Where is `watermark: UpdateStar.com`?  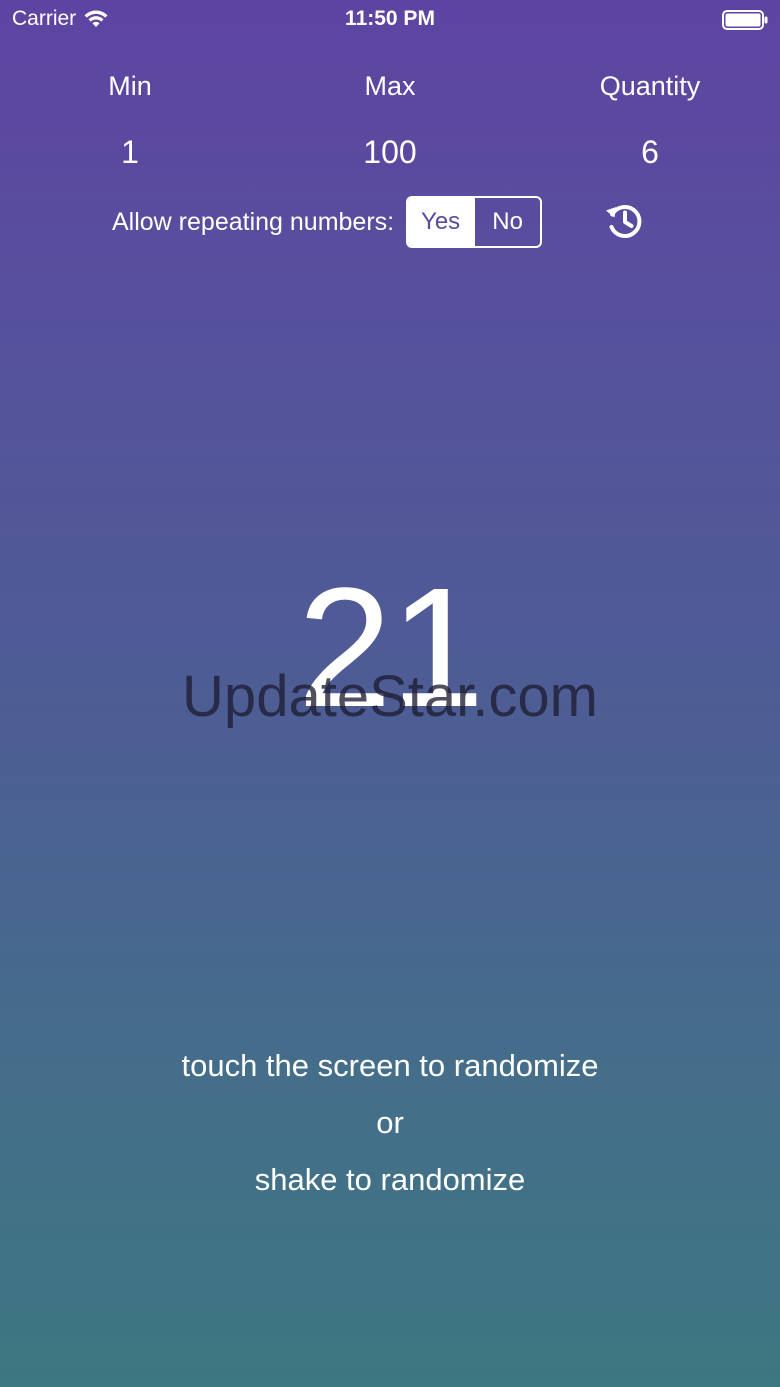
watermark: UpdateStar.com is located at coordinates (390, 696).